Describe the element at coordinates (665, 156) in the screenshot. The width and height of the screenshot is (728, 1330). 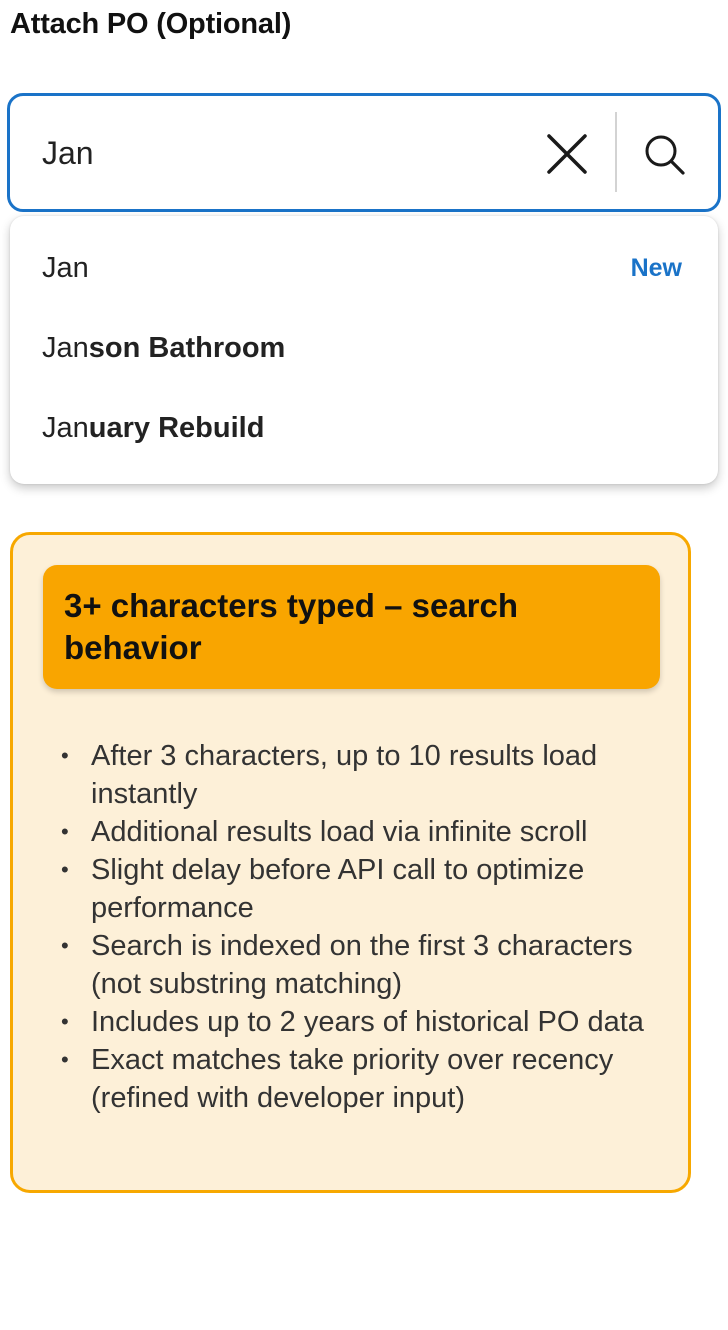
I see `search-icon` at that location.